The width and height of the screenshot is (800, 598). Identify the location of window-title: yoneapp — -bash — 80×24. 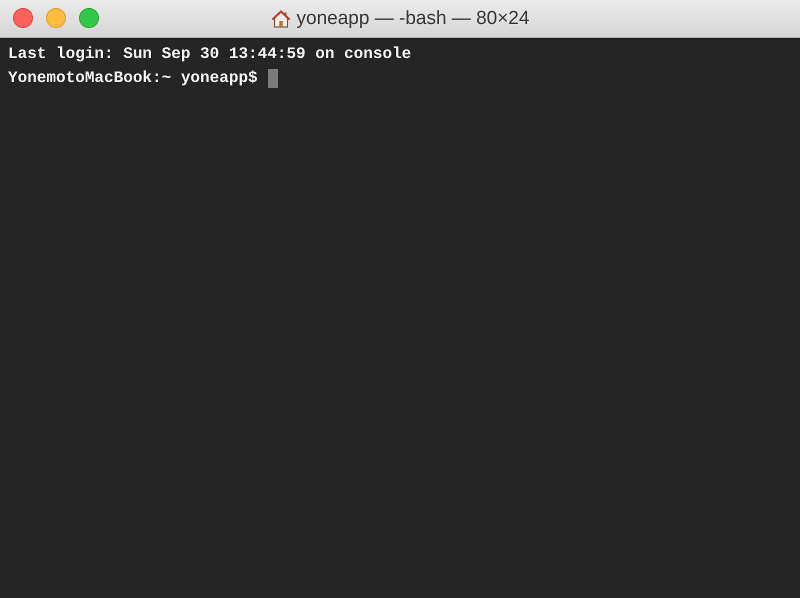
(413, 19).